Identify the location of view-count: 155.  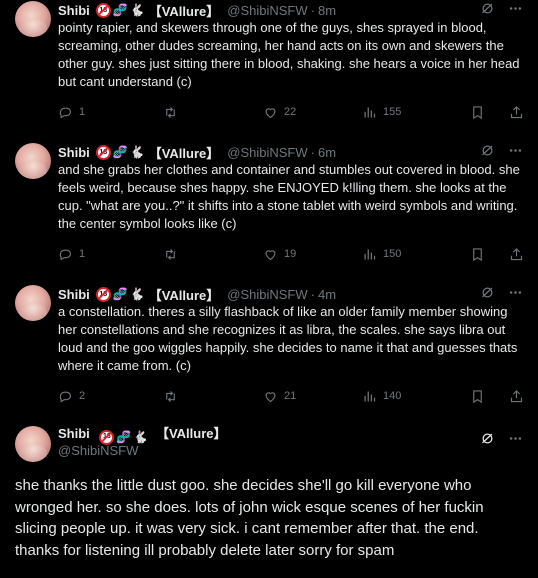
(392, 112).